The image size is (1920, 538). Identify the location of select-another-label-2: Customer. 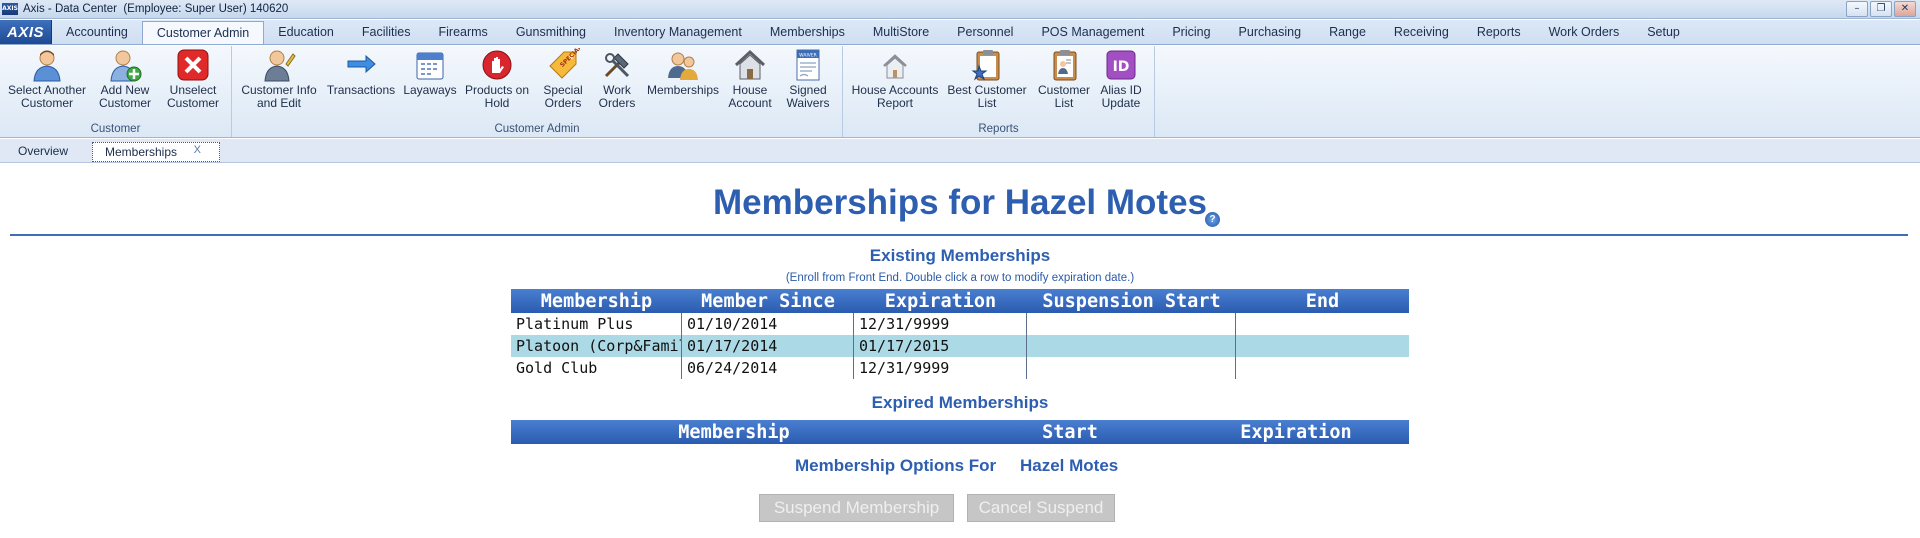
(46, 103).